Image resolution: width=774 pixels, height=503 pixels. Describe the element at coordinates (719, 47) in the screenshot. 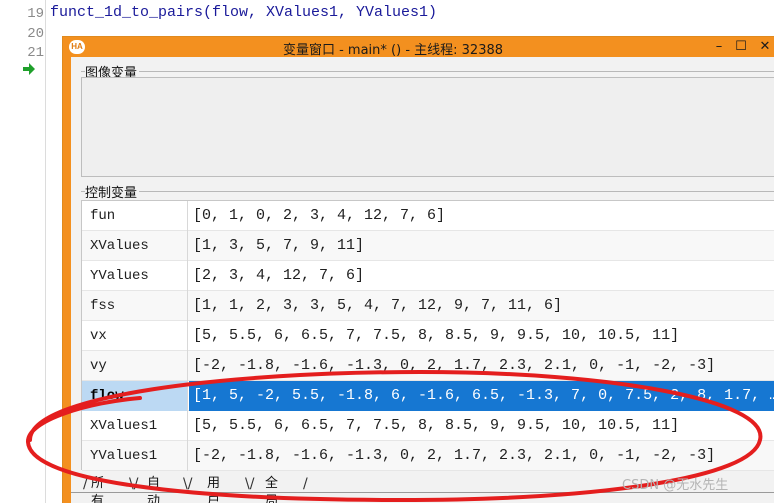

I see `minimize-button: –` at that location.